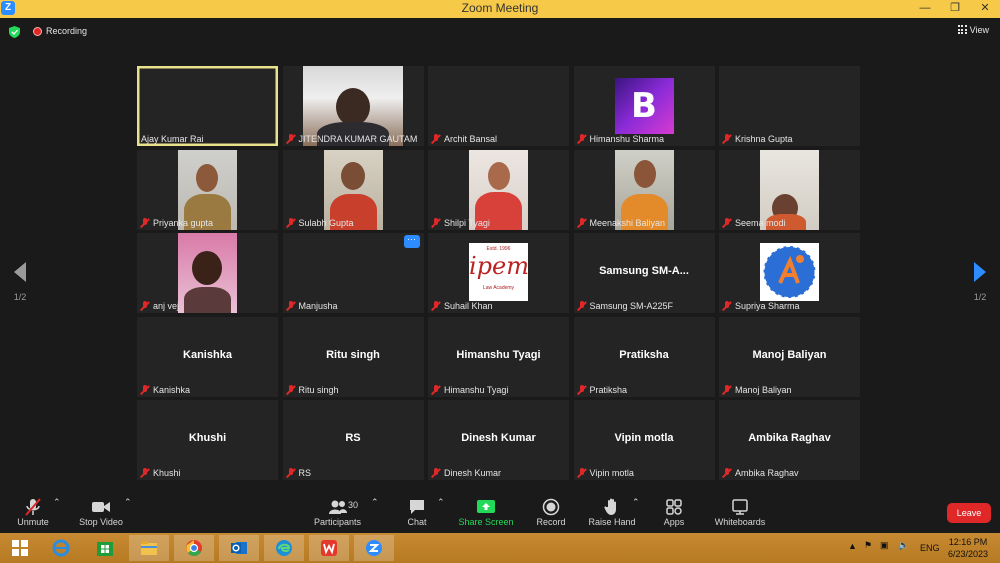 This screenshot has height=563, width=1000. I want to click on participant-tile: Estd. 1996 ipem Law Academy Suhail Khan, so click(498, 273).